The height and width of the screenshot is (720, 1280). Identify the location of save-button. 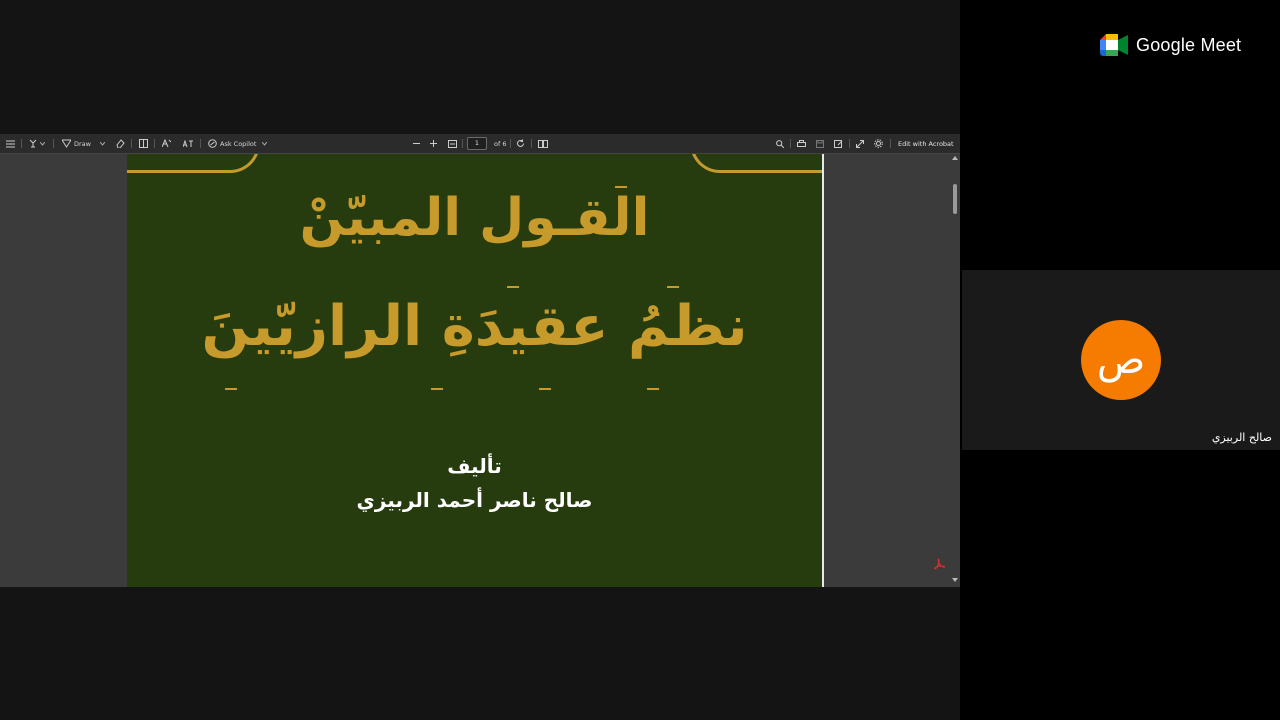
(820, 143).